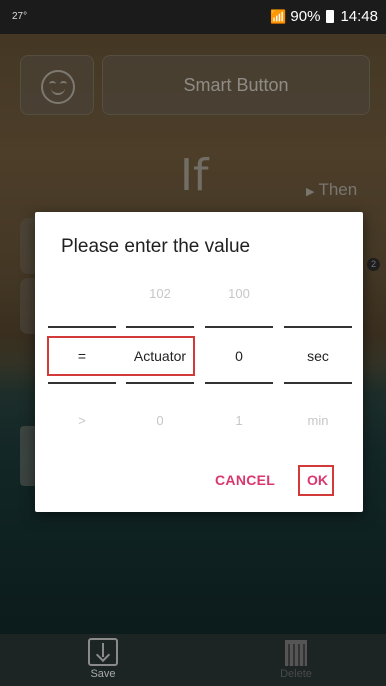  What do you see at coordinates (316, 480) in the screenshot?
I see `ok-highlight` at bounding box center [316, 480].